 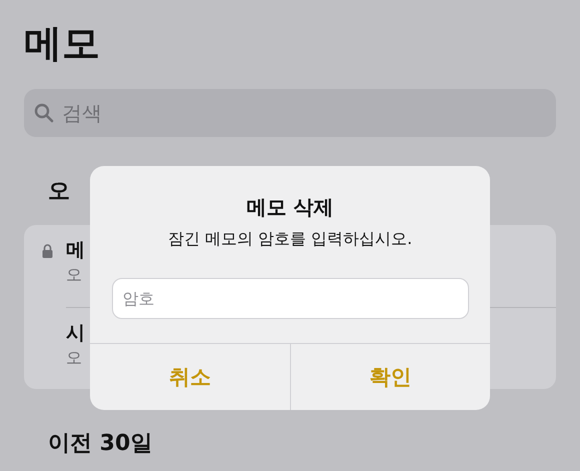 I want to click on dialog-message: 잠긴 메모의 암호를 입력하십시오., so click(x=290, y=239).